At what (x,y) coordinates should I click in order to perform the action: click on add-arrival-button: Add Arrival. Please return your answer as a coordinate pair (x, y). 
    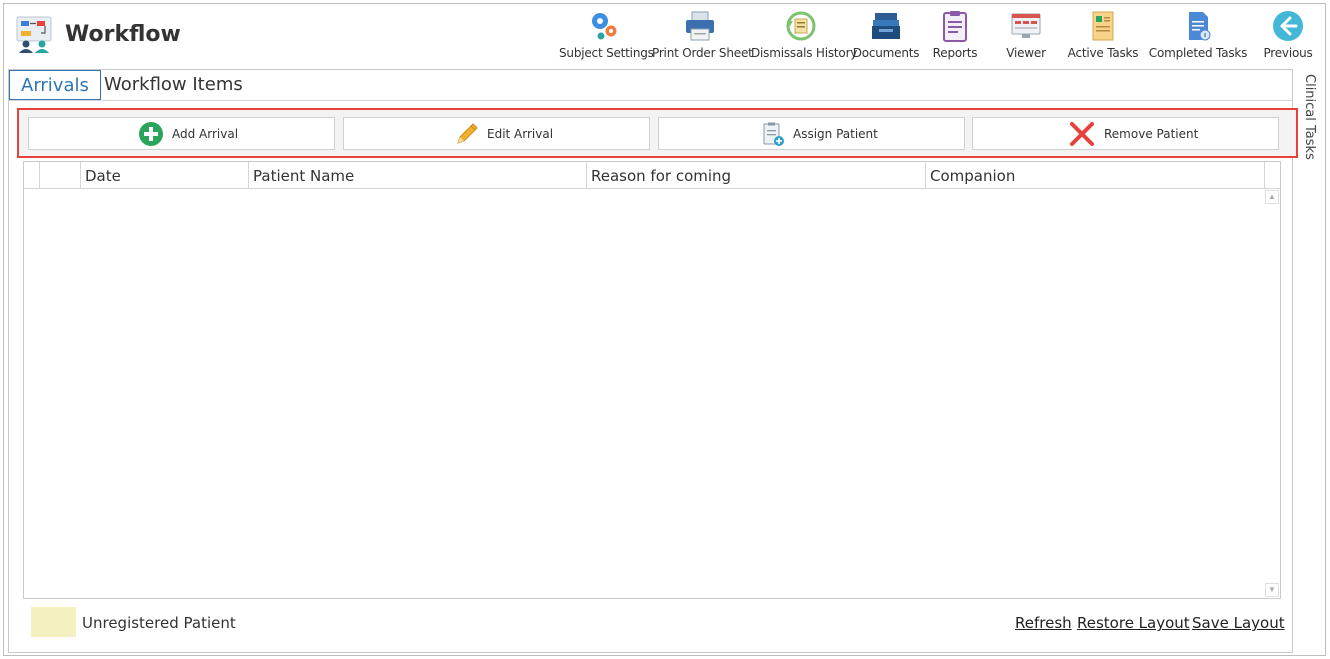
    Looking at the image, I should click on (181, 133).